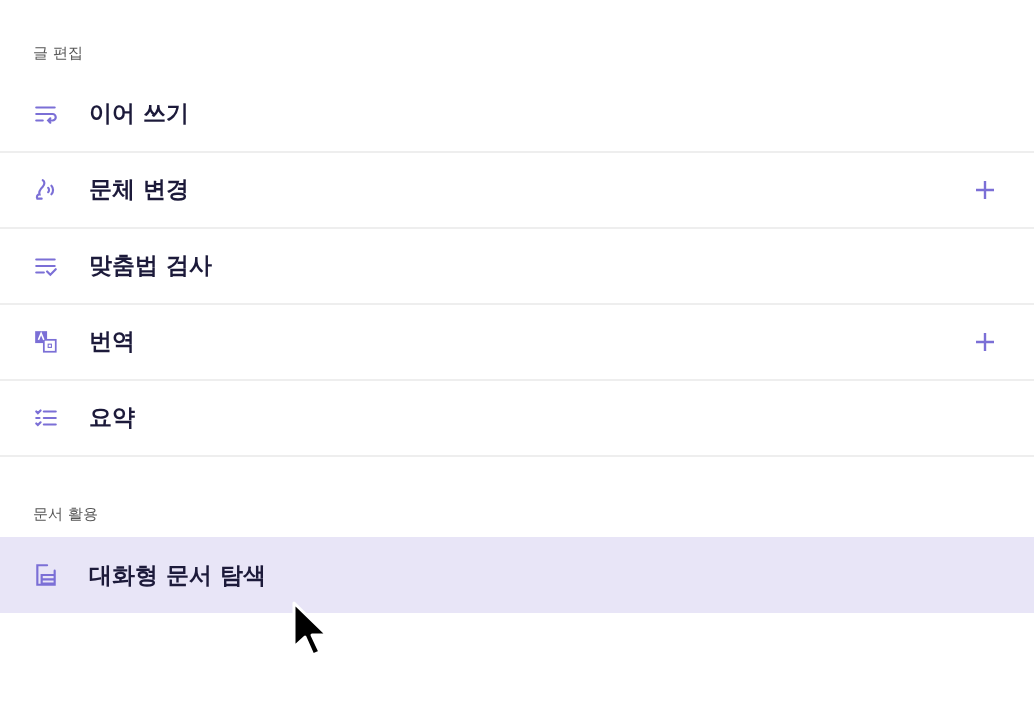 The image size is (1034, 715). What do you see at coordinates (46, 341) in the screenshot?
I see `translate-icon` at bounding box center [46, 341].